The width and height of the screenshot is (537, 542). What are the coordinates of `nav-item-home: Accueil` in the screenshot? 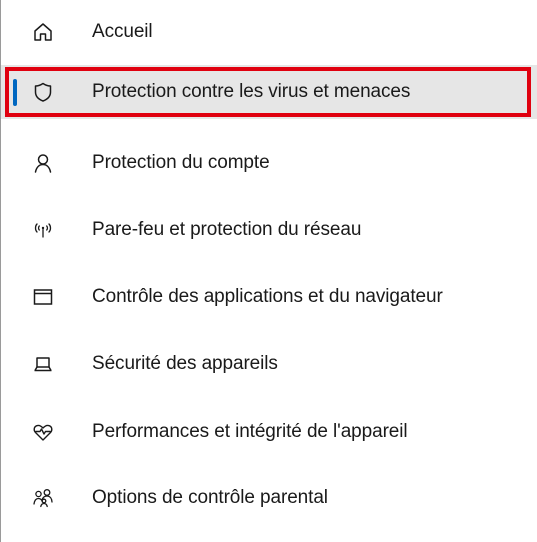 It's located at (269, 32).